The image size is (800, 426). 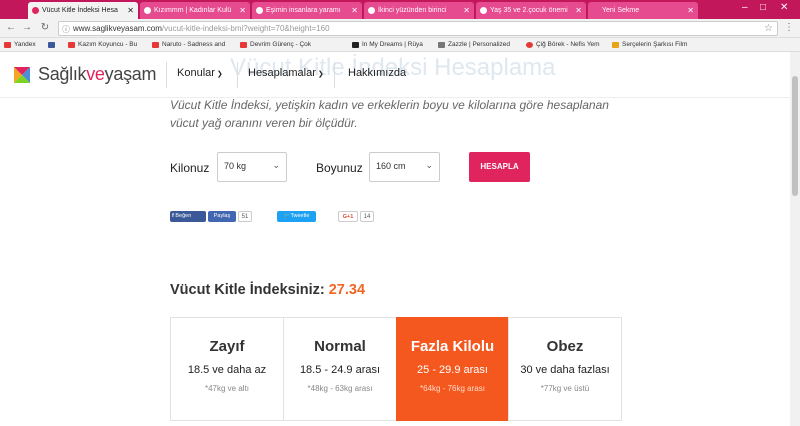 What do you see at coordinates (355, 45) in the screenshot?
I see `film-icon` at bounding box center [355, 45].